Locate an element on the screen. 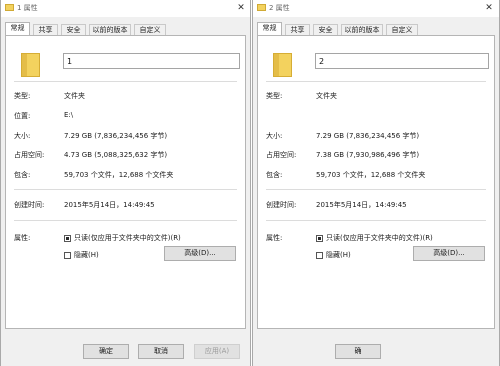 The height and width of the screenshot is (366, 500). size-on-disk-value: 4.73 GB (5,088,325,632 字节) is located at coordinates (116, 155).